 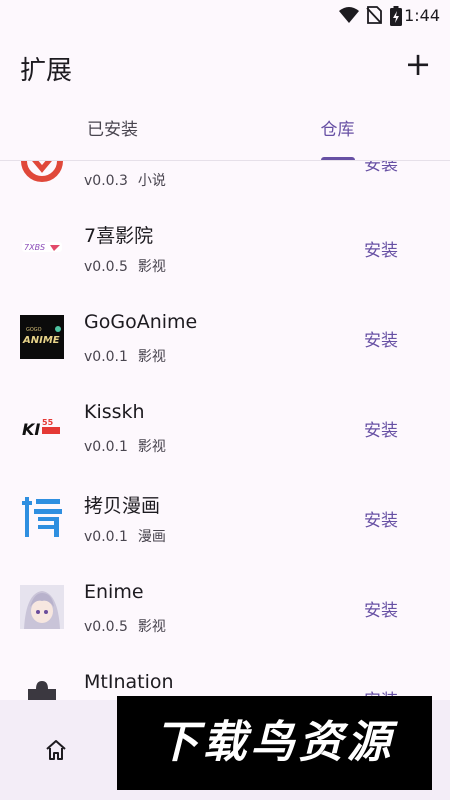 I want to click on list-item: 7XBS 7喜影院 v0.0.5 影视 安装, so click(x=225, y=247).